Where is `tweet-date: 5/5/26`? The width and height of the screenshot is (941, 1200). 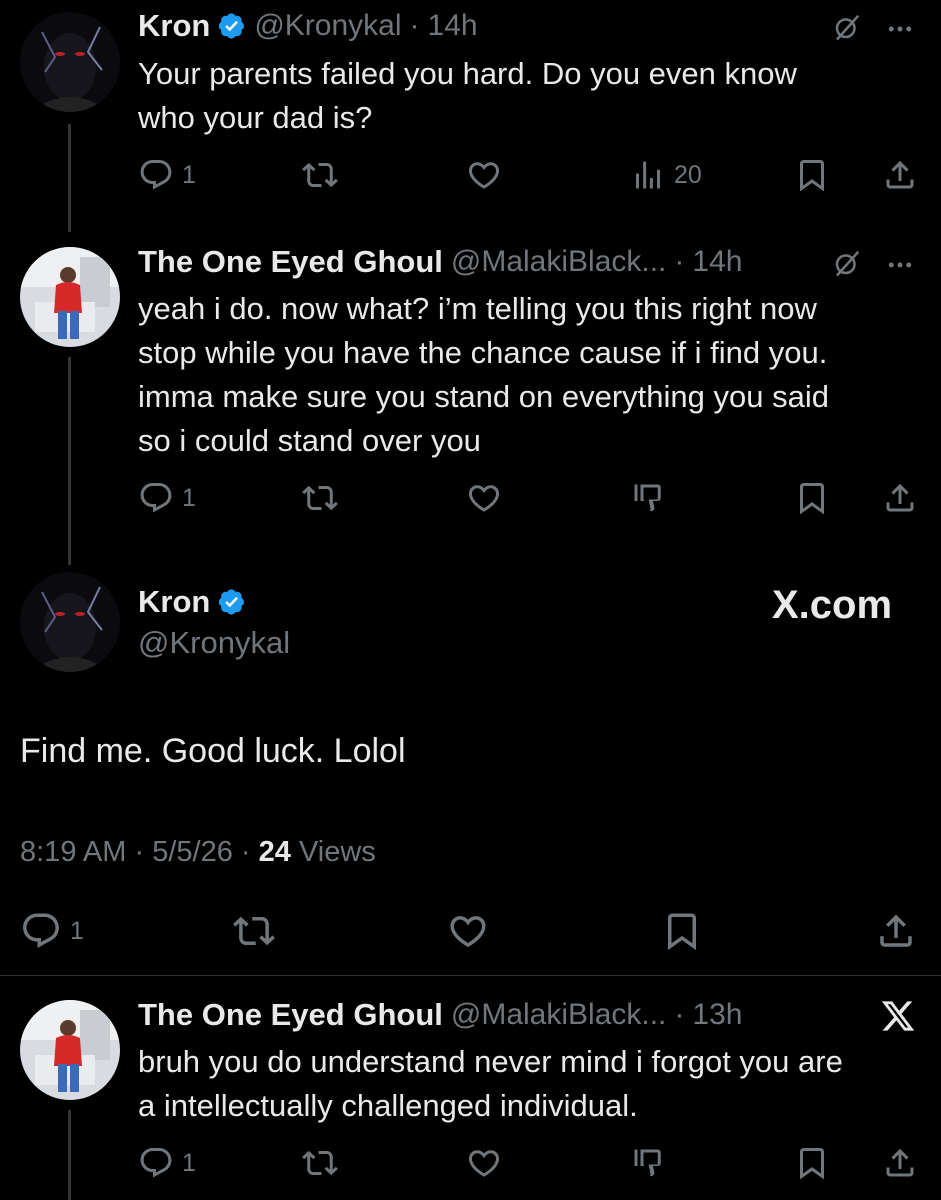 tweet-date: 5/5/26 is located at coordinates (192, 852).